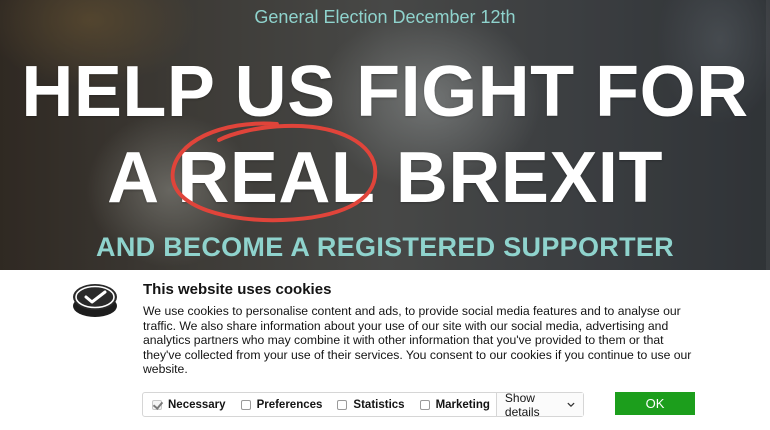 The image size is (770, 430). Describe the element at coordinates (424, 404) in the screenshot. I see `marketing-checkbox` at that location.